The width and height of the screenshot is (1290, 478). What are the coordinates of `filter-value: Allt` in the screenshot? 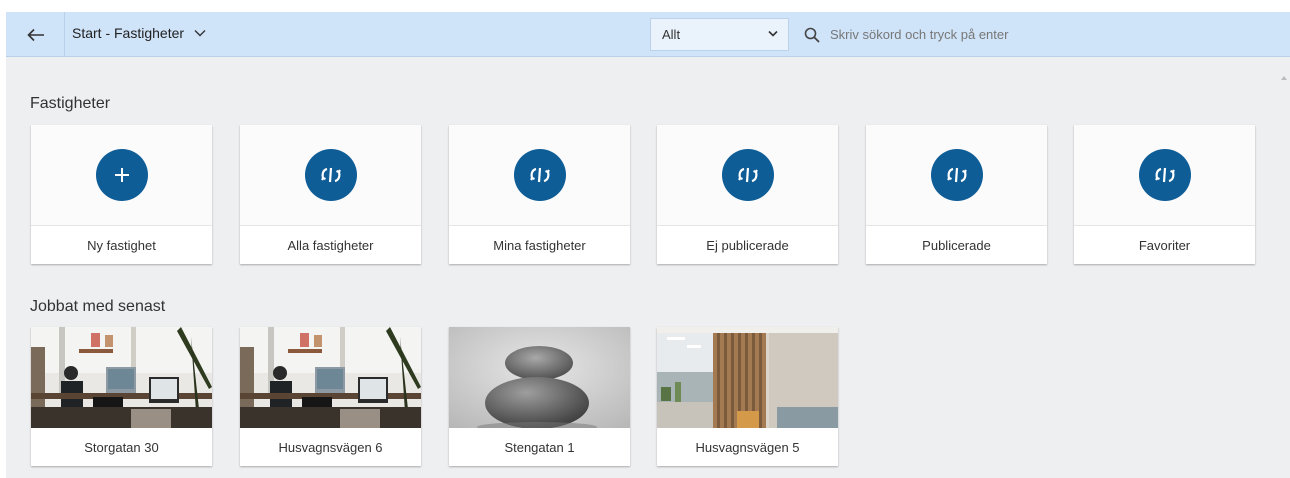 It's located at (671, 34).